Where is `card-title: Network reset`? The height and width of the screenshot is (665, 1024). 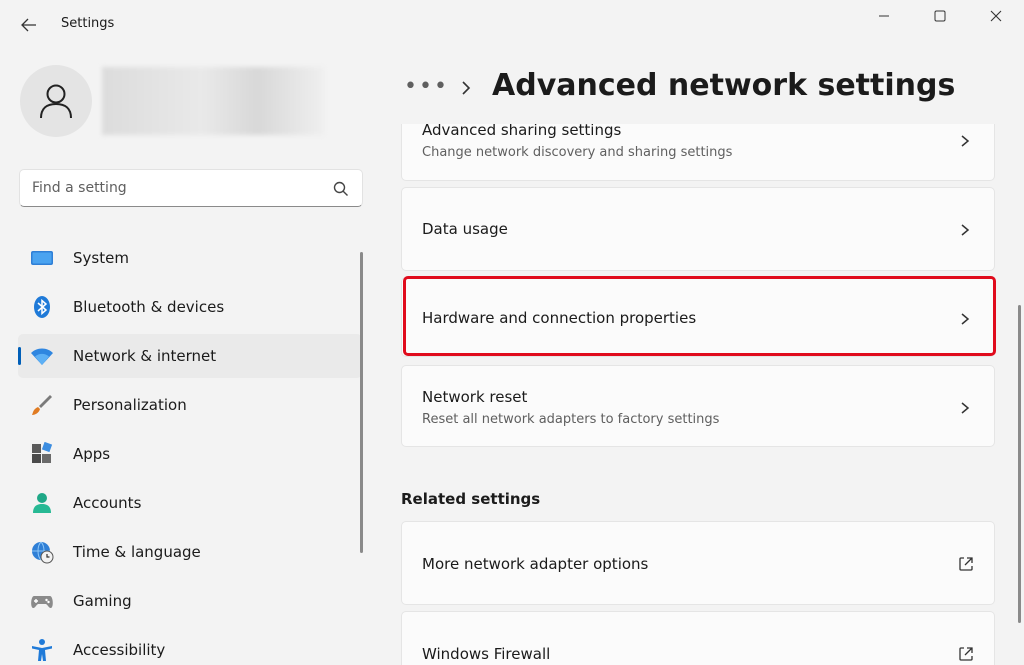 card-title: Network reset is located at coordinates (475, 397).